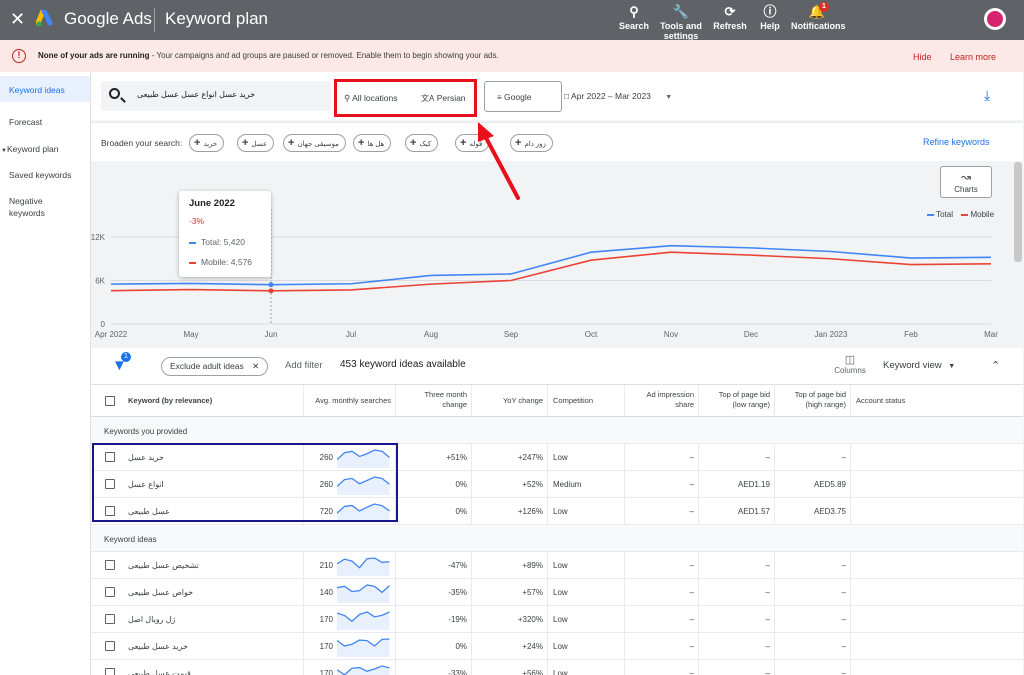  I want to click on table-row: قیمت عسل طبیعی 170 -33% +56% Low – – –, so click(557, 667).